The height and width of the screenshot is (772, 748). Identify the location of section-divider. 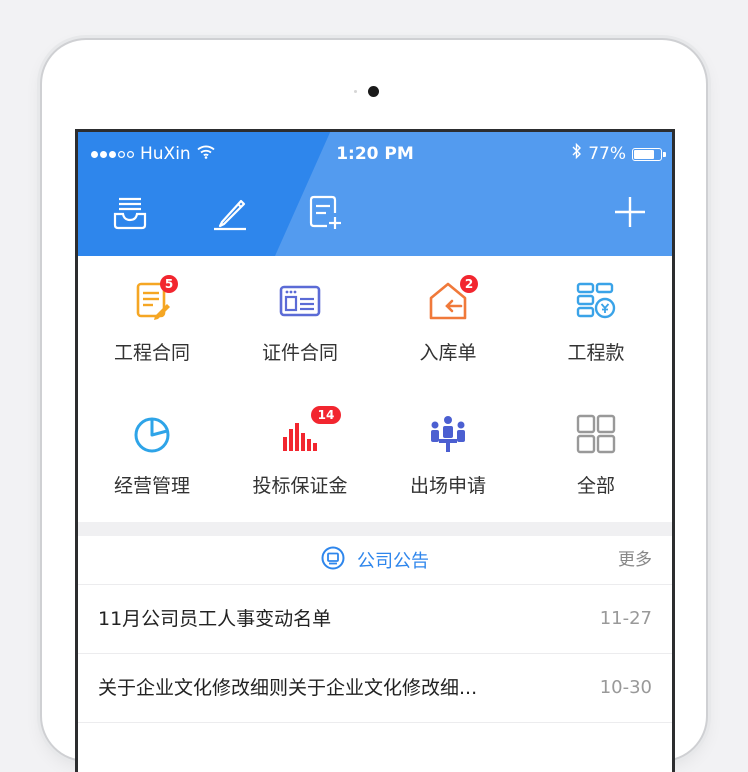
(375, 529).